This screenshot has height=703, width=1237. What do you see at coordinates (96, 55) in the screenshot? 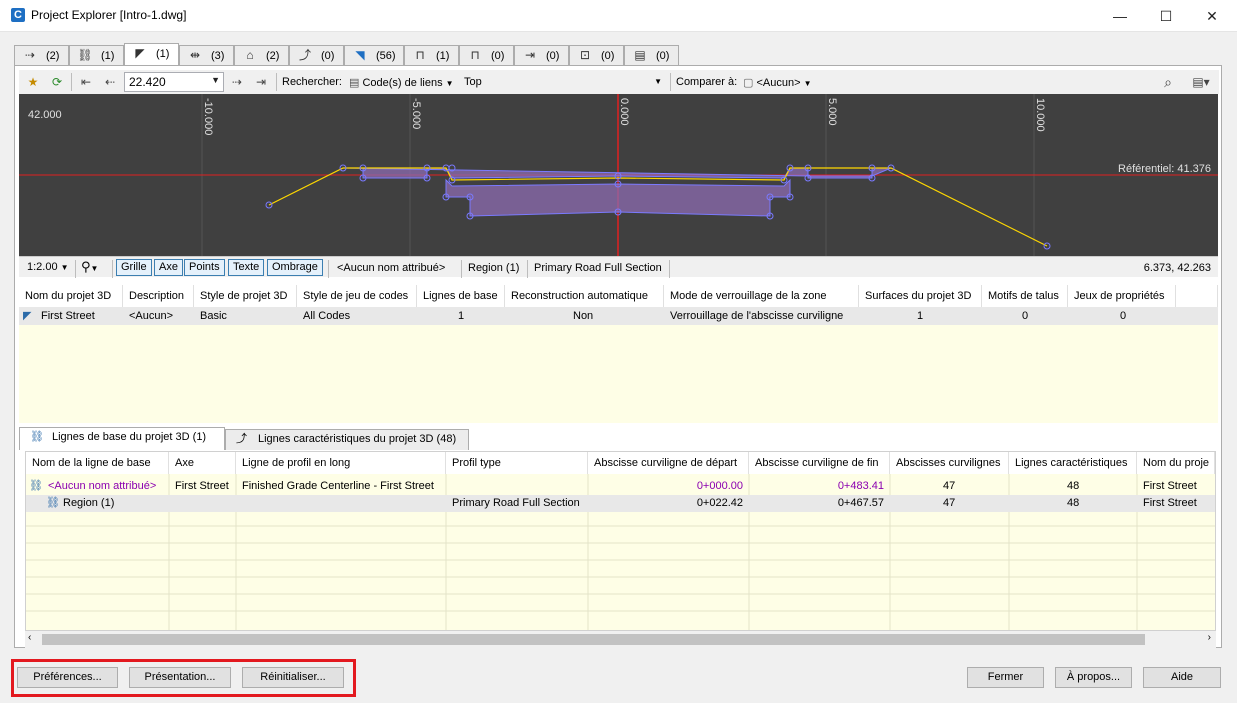
I see `tab-profile-views: ⛓ (1)` at bounding box center [96, 55].